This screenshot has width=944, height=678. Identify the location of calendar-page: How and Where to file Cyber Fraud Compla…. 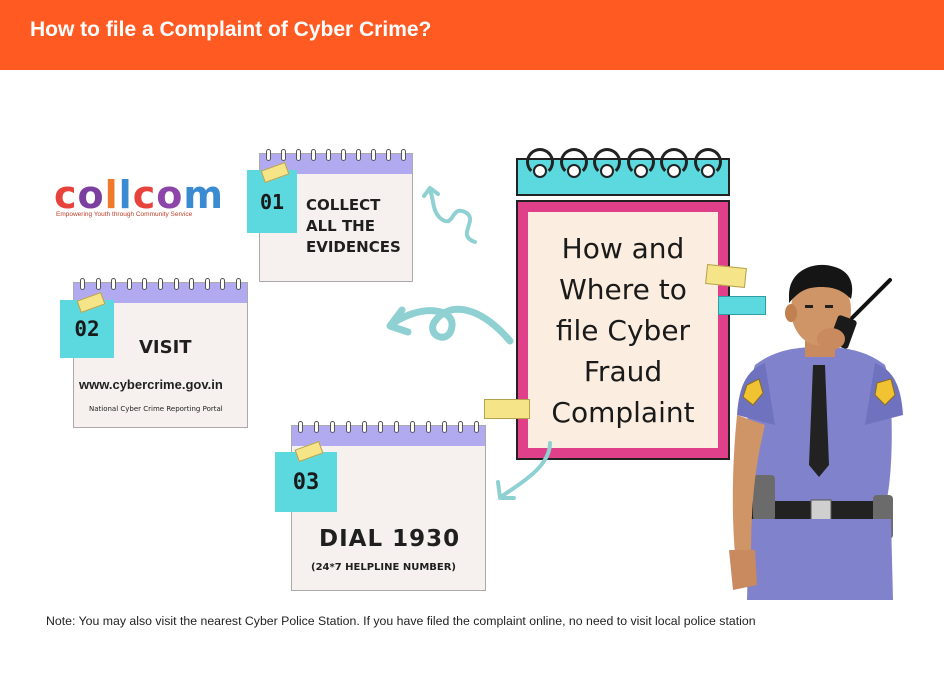
(623, 330).